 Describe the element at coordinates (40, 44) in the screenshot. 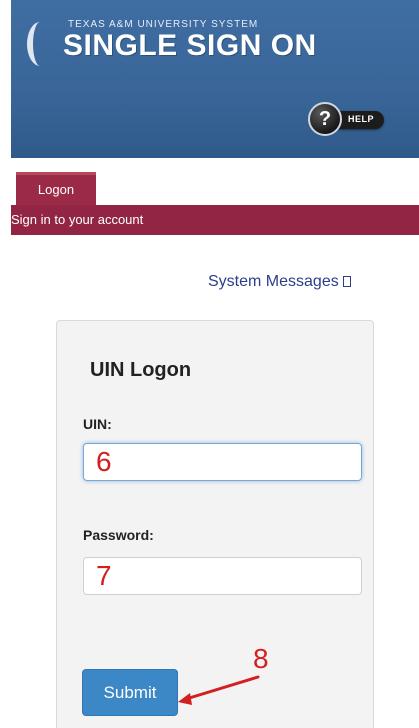

I see `swoosh-logo-icon` at that location.